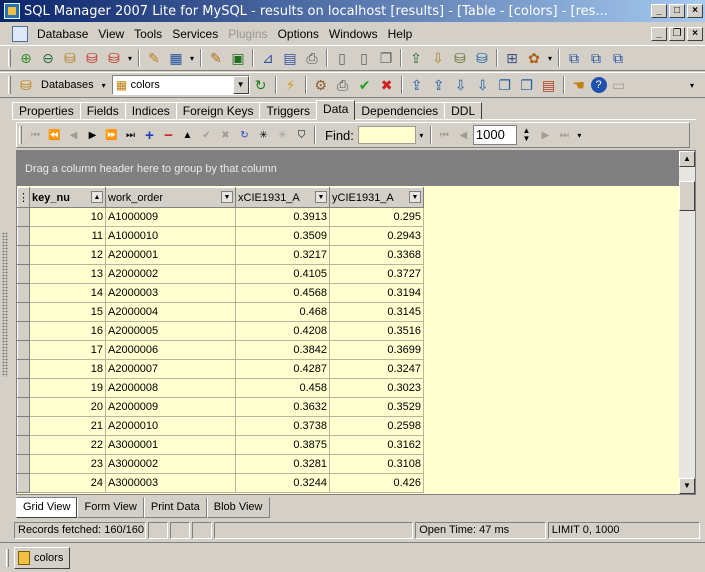 The width and height of the screenshot is (705, 572). What do you see at coordinates (527, 85) in the screenshot?
I see `duplicate-icon: ❐` at bounding box center [527, 85].